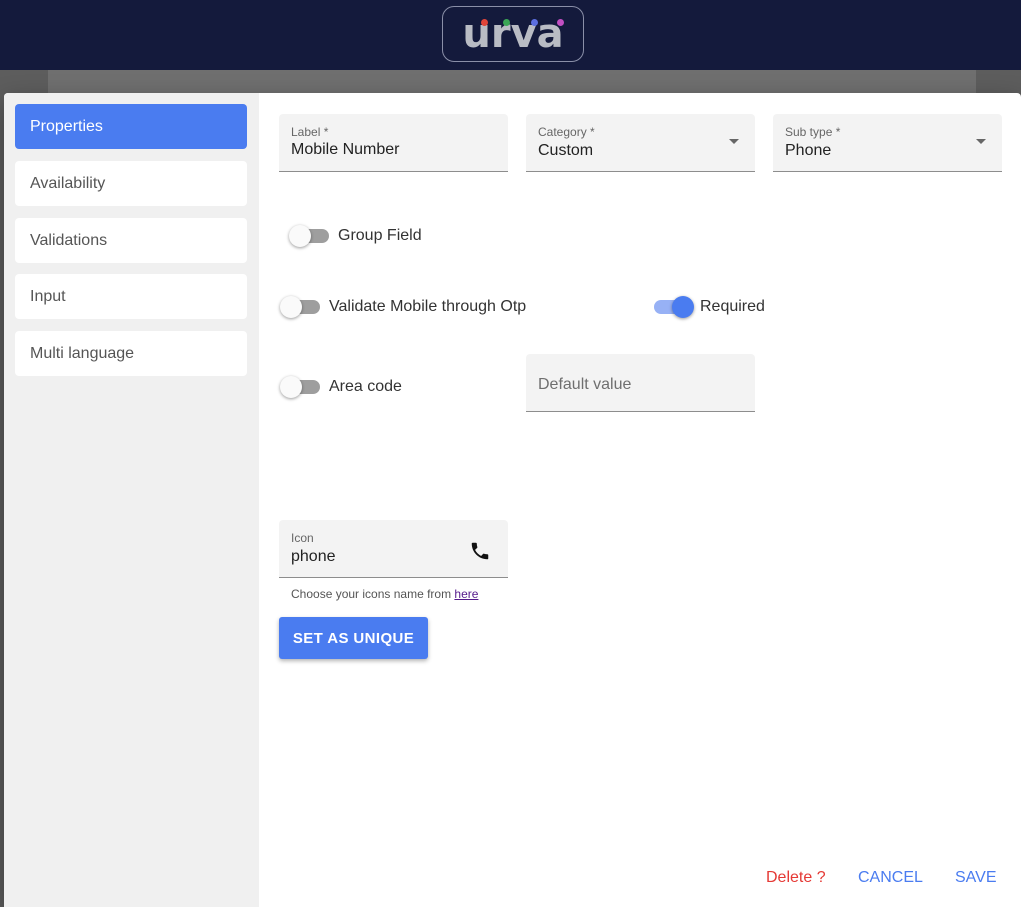 The width and height of the screenshot is (1021, 907). What do you see at coordinates (131, 183) in the screenshot?
I see `sidebar-item-availability: Availability` at bounding box center [131, 183].